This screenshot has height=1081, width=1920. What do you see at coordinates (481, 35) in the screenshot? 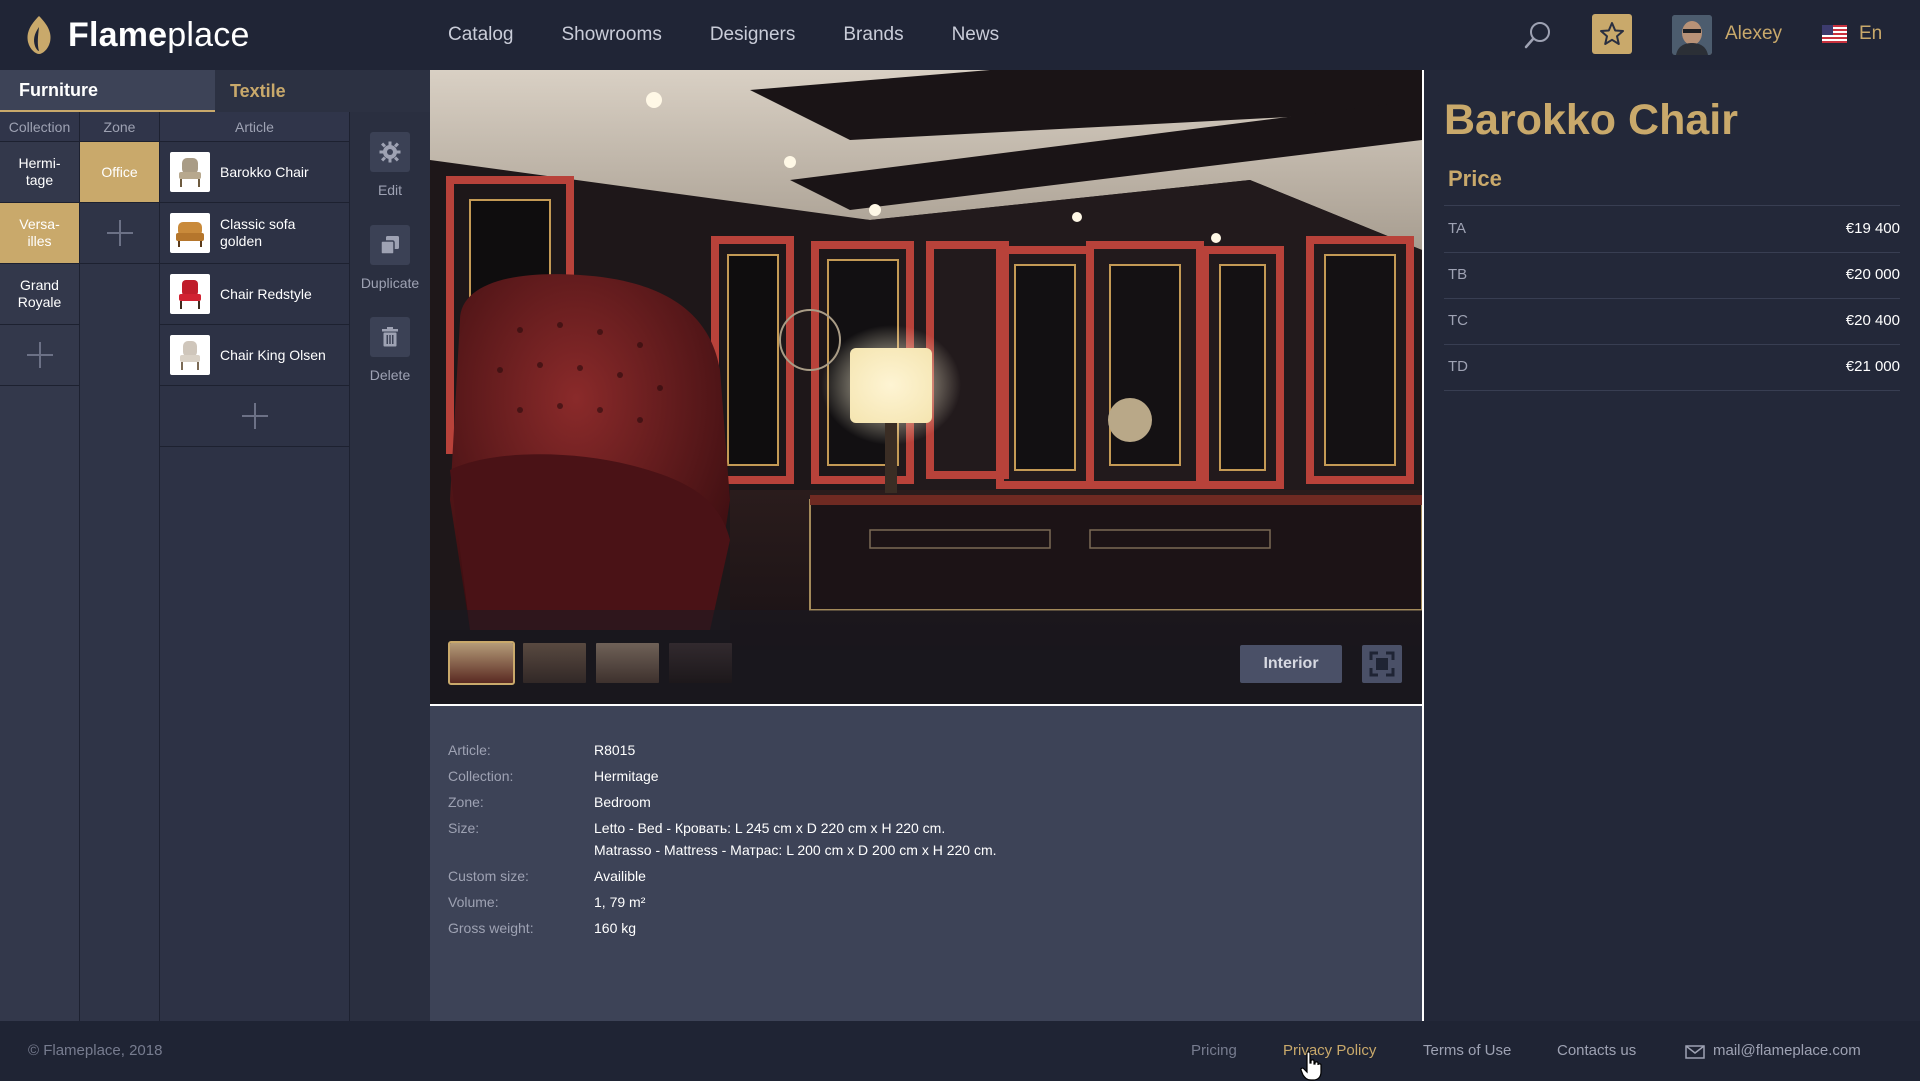
I see `nav-catalog: Catalog` at bounding box center [481, 35].